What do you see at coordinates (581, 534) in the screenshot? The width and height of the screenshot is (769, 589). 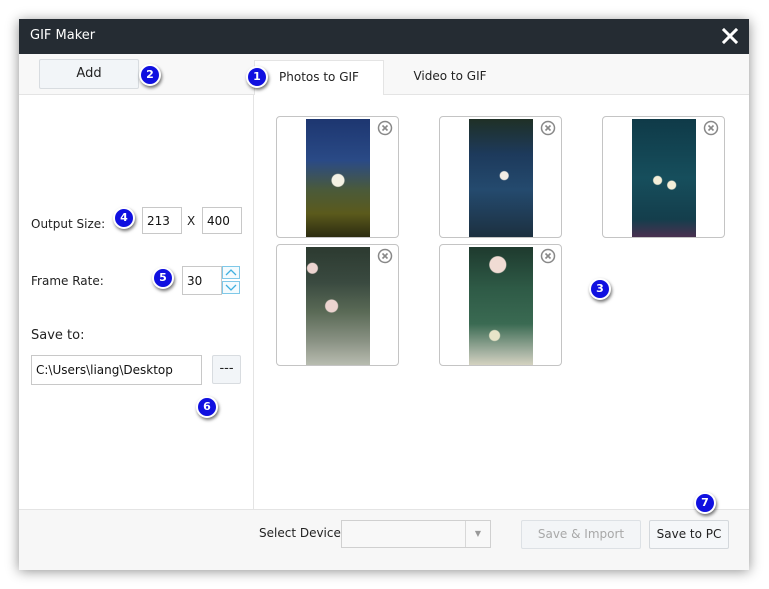 I see `save-and-import-button: Save & Import` at bounding box center [581, 534].